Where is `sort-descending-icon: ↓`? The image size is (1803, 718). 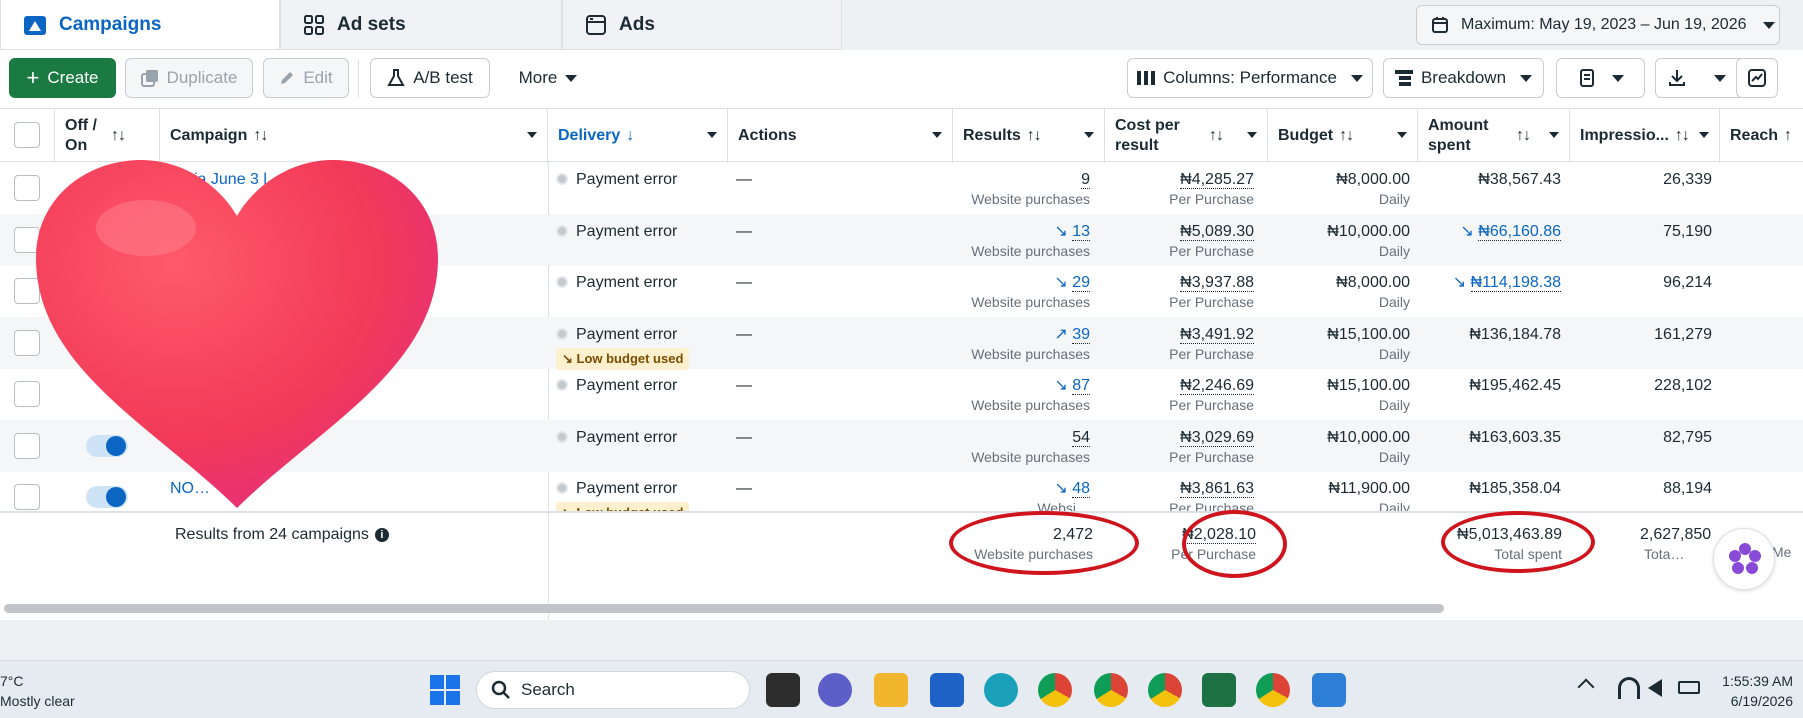
sort-descending-icon: ↓ is located at coordinates (630, 135).